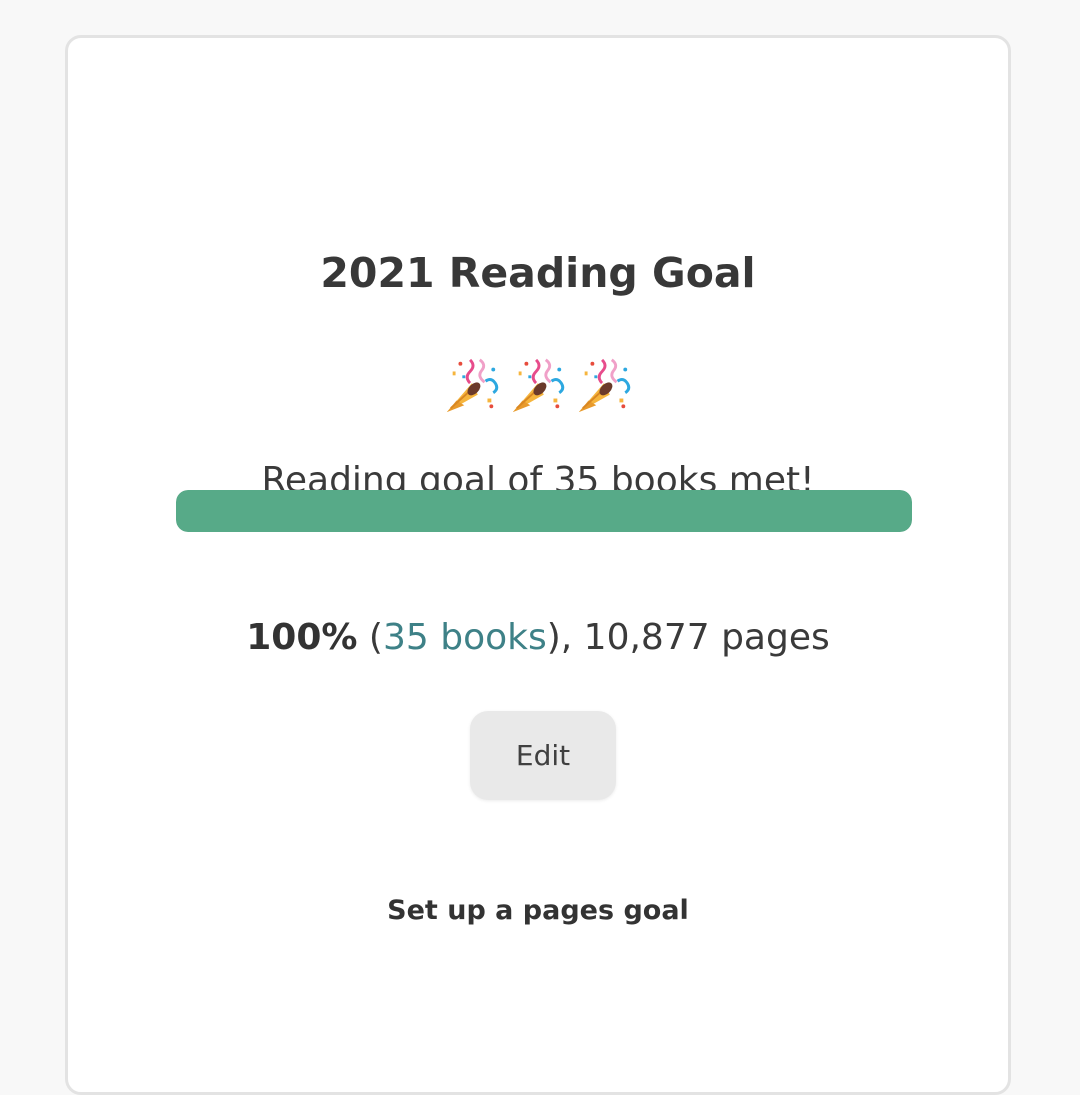 The width and height of the screenshot is (1080, 1095). Describe the element at coordinates (302, 637) in the screenshot. I see `goal-percent: 100%` at that location.